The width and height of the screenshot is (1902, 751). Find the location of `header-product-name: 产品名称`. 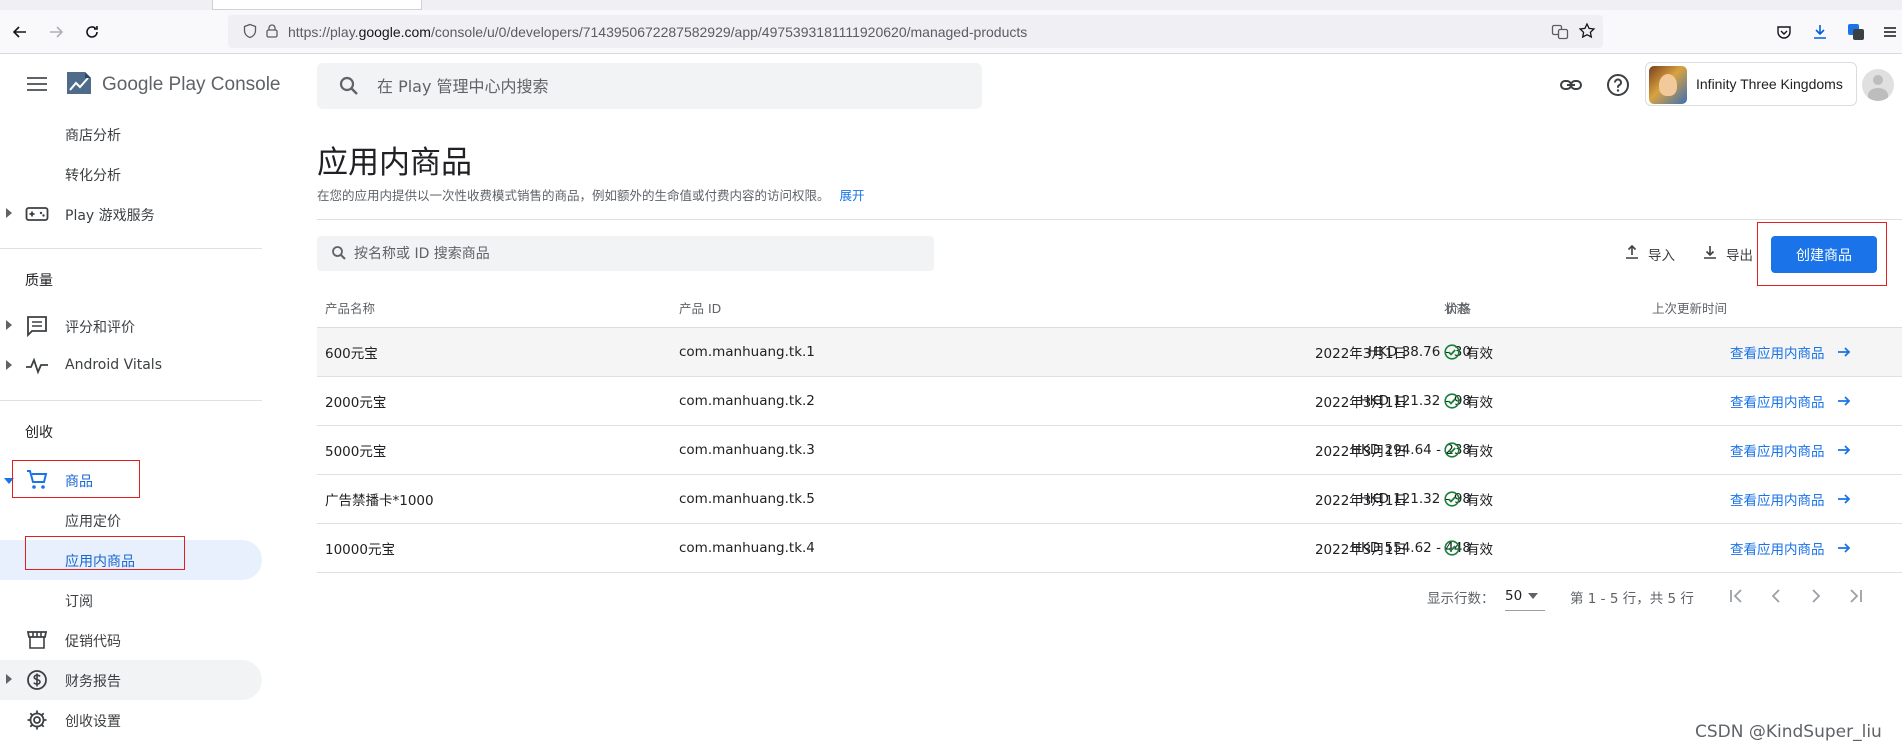

header-product-name: 产品名称 is located at coordinates (350, 307).